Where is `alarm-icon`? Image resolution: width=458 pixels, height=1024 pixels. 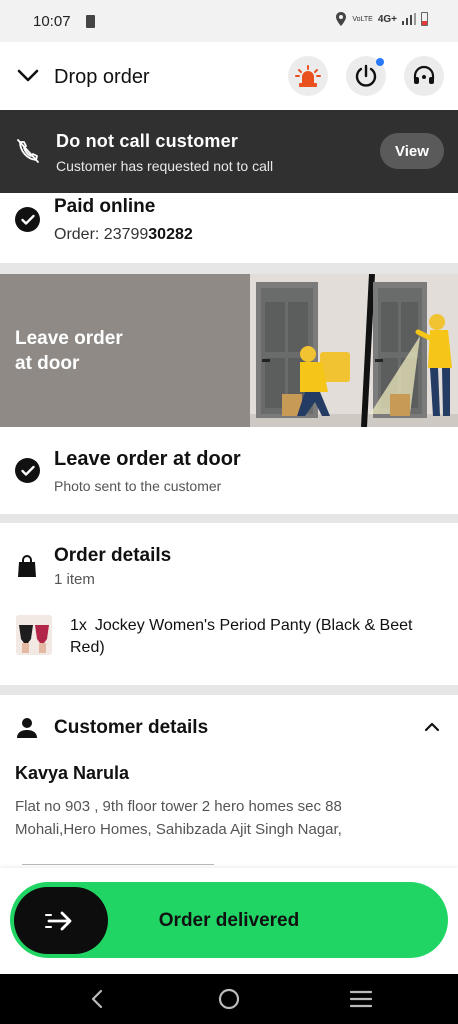 alarm-icon is located at coordinates (308, 76).